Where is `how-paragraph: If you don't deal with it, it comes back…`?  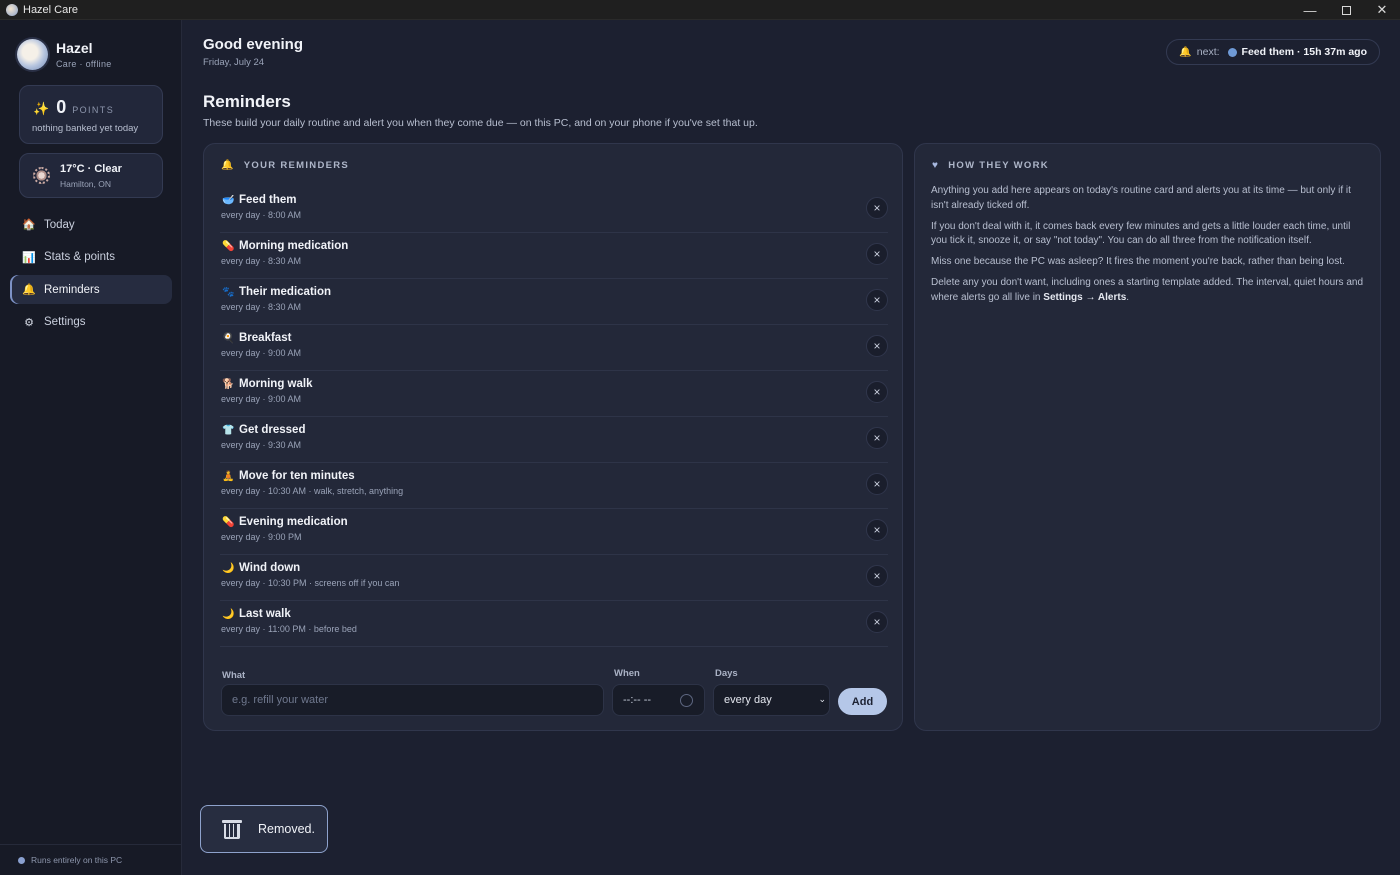 how-paragraph: If you don't deal with it, it comes back… is located at coordinates (1141, 233).